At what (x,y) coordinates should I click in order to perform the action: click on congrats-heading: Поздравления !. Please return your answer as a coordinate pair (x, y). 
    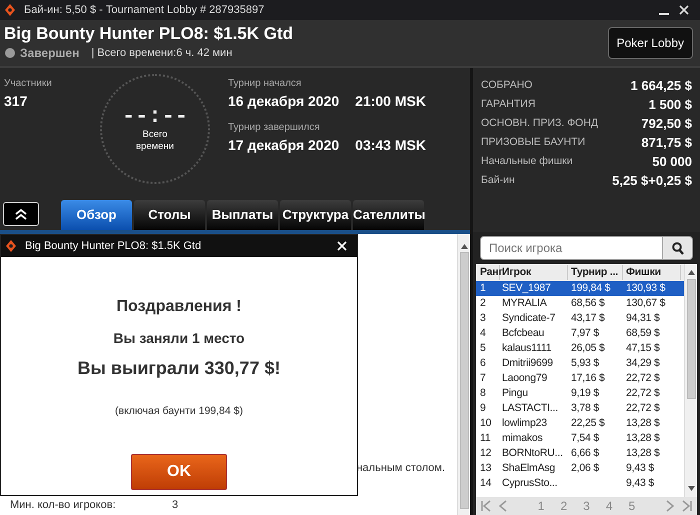
    Looking at the image, I should click on (179, 307).